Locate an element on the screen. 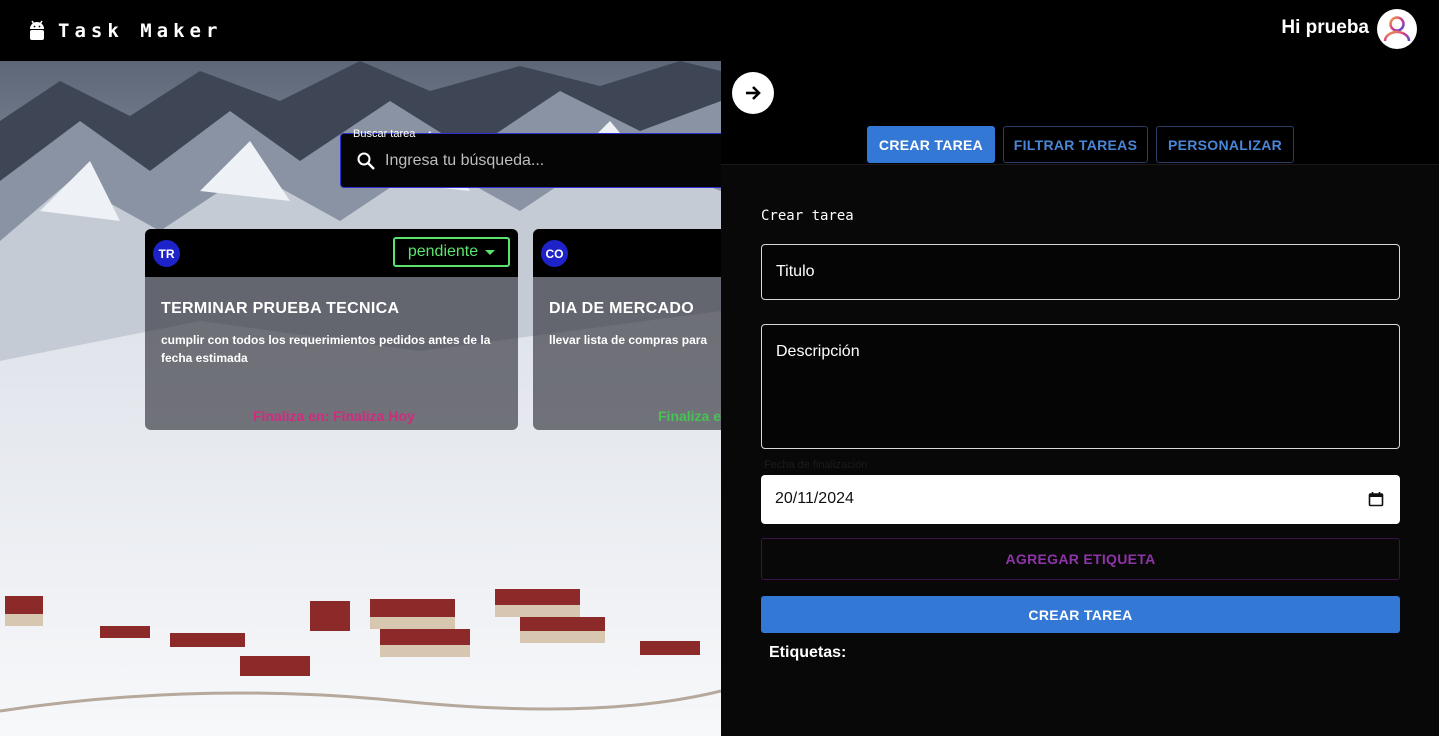 The image size is (1439, 736). android-logo-icon is located at coordinates (37, 30).